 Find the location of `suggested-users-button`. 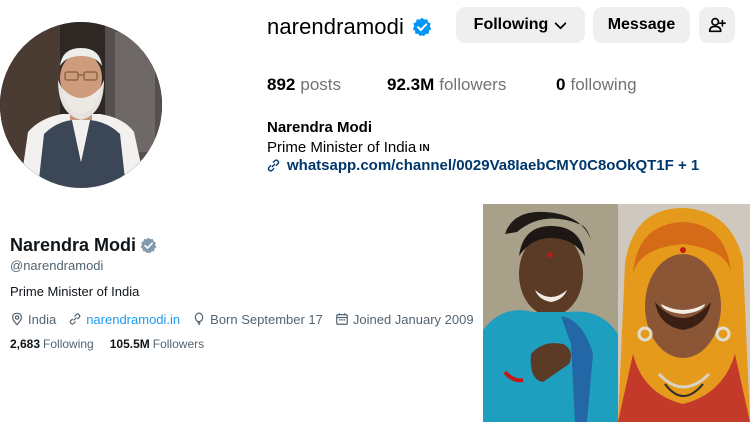

suggested-users-button is located at coordinates (717, 25).